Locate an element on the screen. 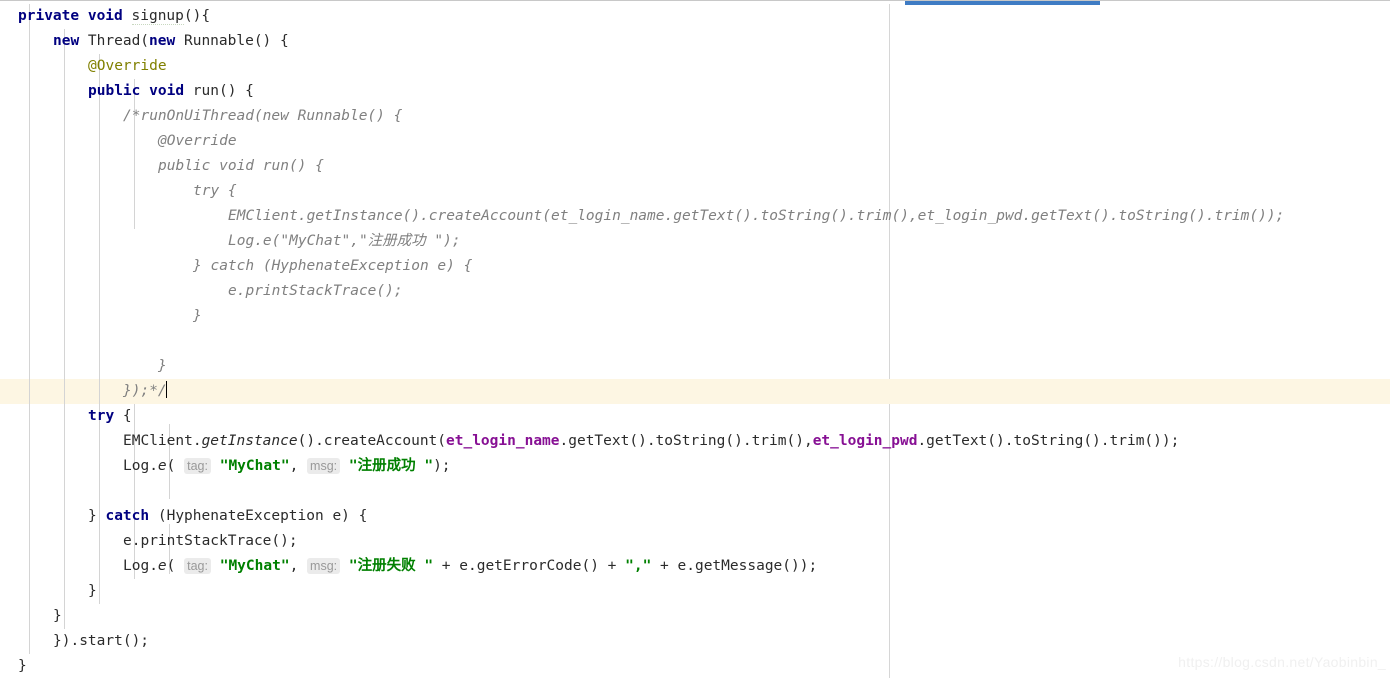 The height and width of the screenshot is (678, 1390). code-token: run() { is located at coordinates (219, 91).